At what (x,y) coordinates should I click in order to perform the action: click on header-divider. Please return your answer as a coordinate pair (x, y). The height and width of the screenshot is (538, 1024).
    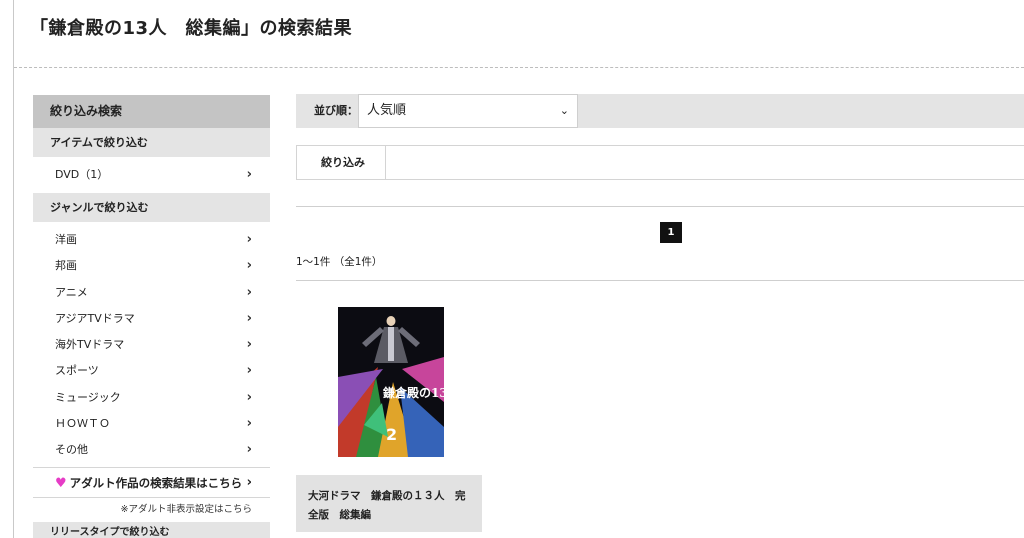
    Looking at the image, I should click on (519, 67).